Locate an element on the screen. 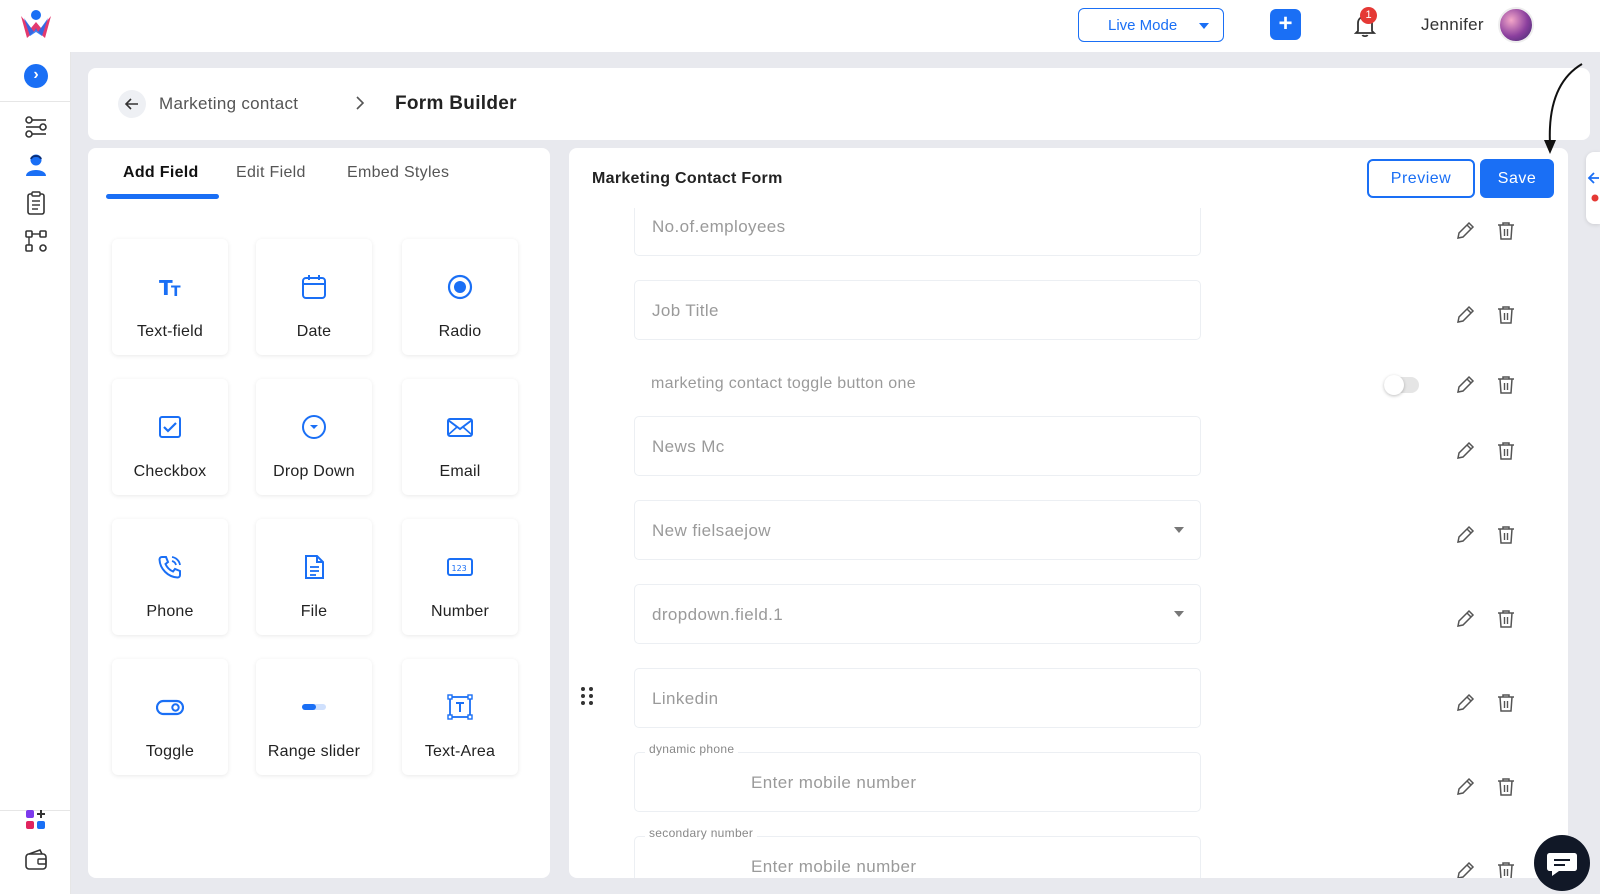 Image resolution: width=1600 pixels, height=894 pixels. field-option-toggle: Toggle is located at coordinates (170, 717).